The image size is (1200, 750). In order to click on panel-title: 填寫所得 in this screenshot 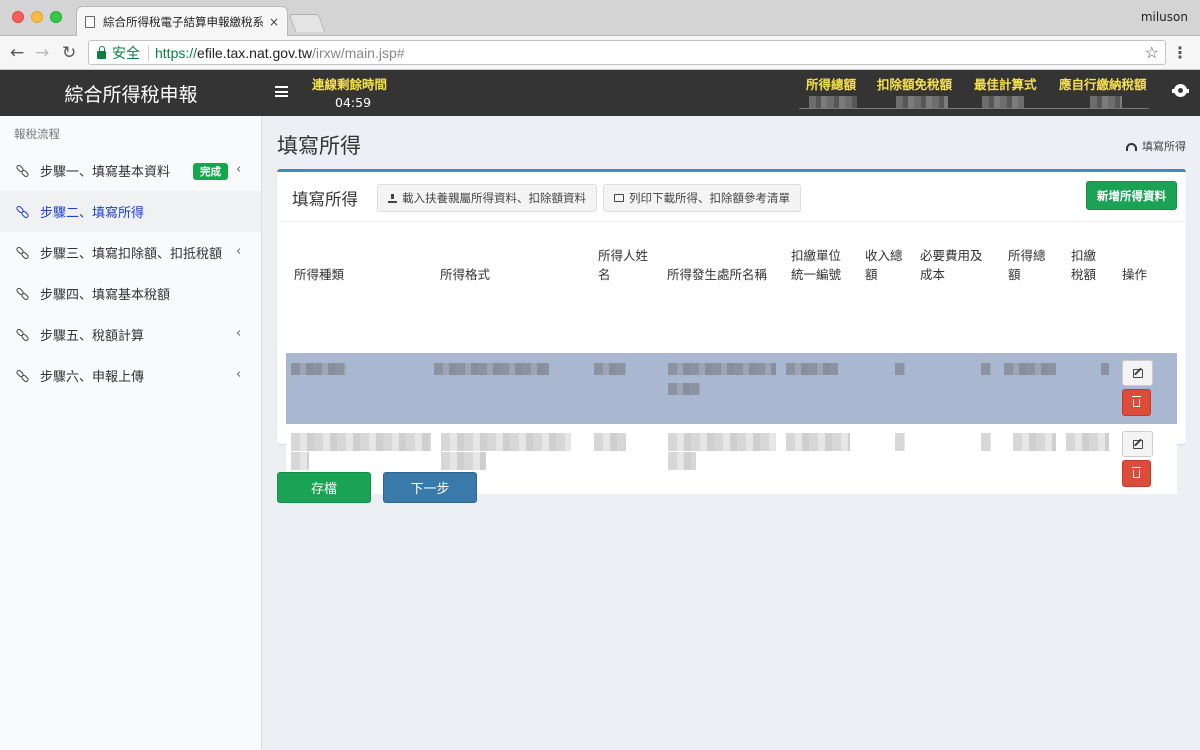, I will do `click(325, 199)`.